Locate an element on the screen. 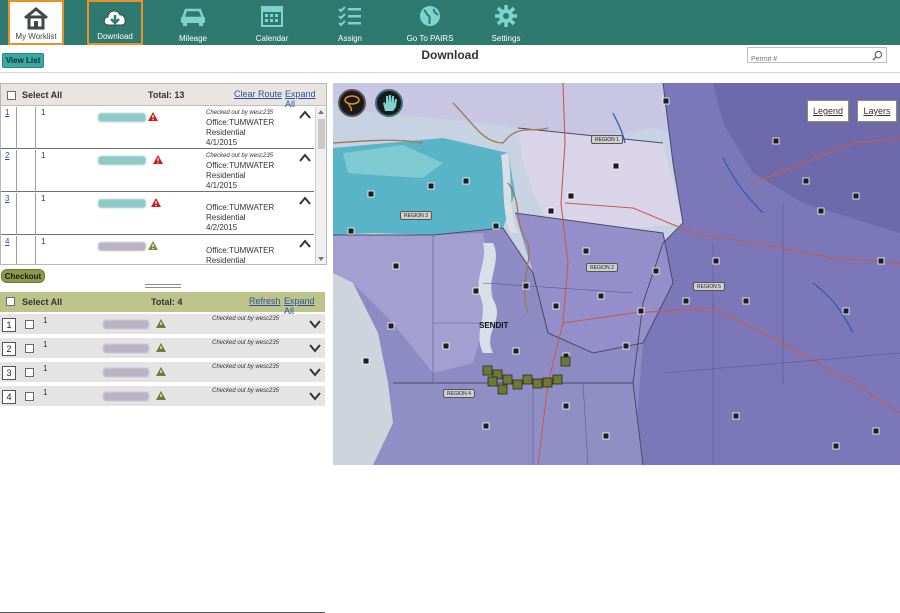 The width and height of the screenshot is (900, 613). table-row: 3 1 Checked out by wesc235 is located at coordinates (162, 373).